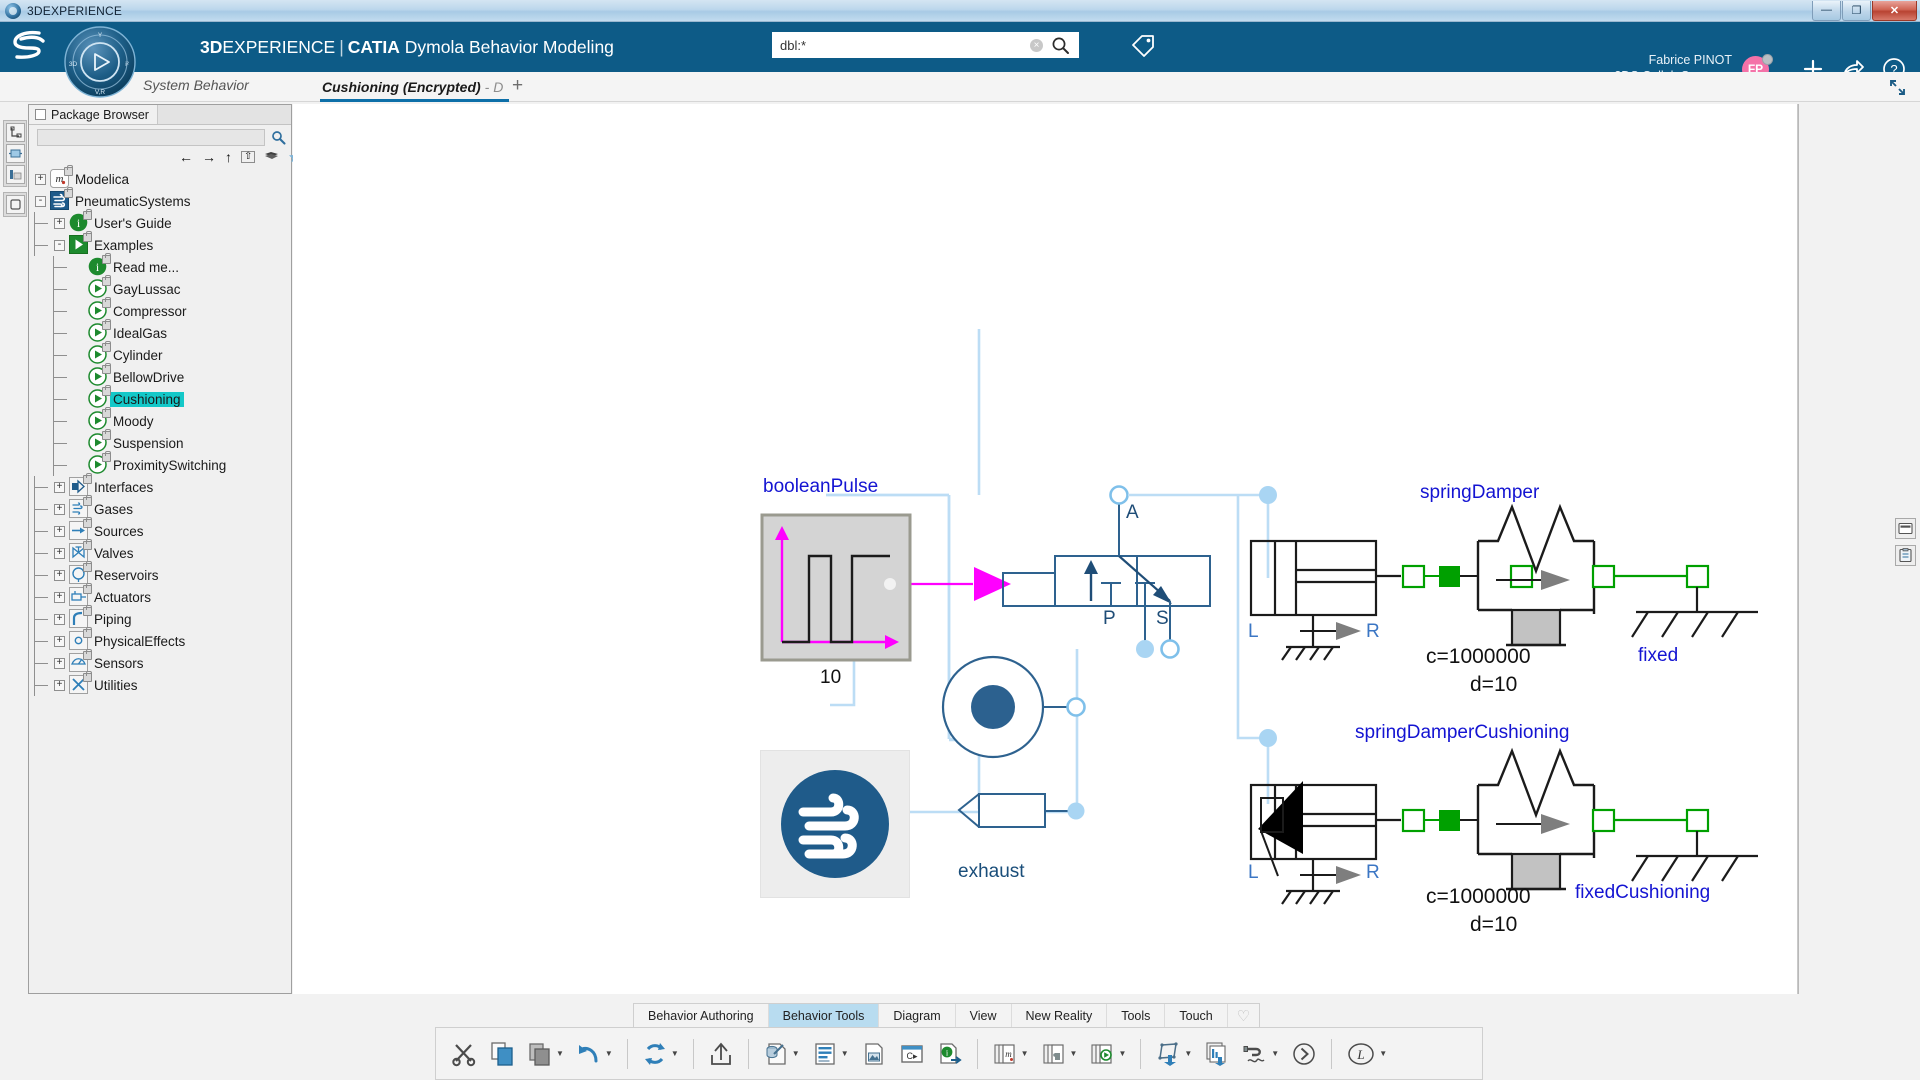 The width and height of the screenshot is (1920, 1080). What do you see at coordinates (830, 1054) in the screenshot?
I see `parameters-button: ▼` at bounding box center [830, 1054].